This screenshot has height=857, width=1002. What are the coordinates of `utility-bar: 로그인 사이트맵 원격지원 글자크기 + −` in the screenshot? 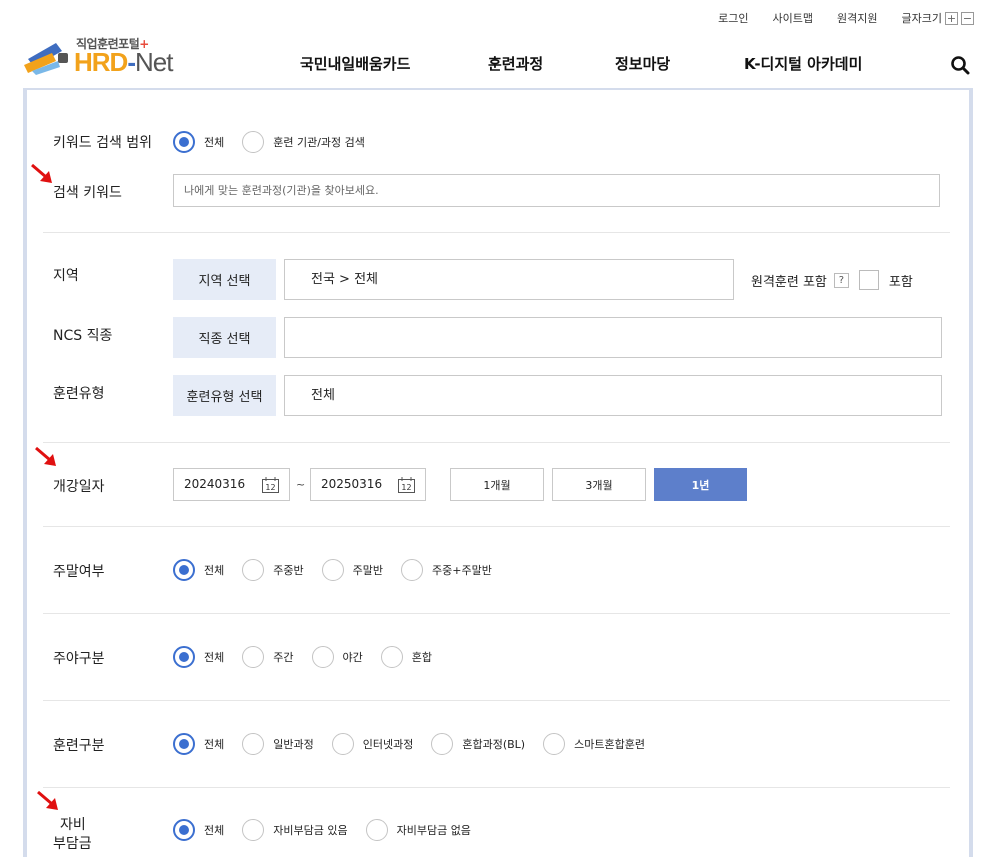 It's located at (834, 18).